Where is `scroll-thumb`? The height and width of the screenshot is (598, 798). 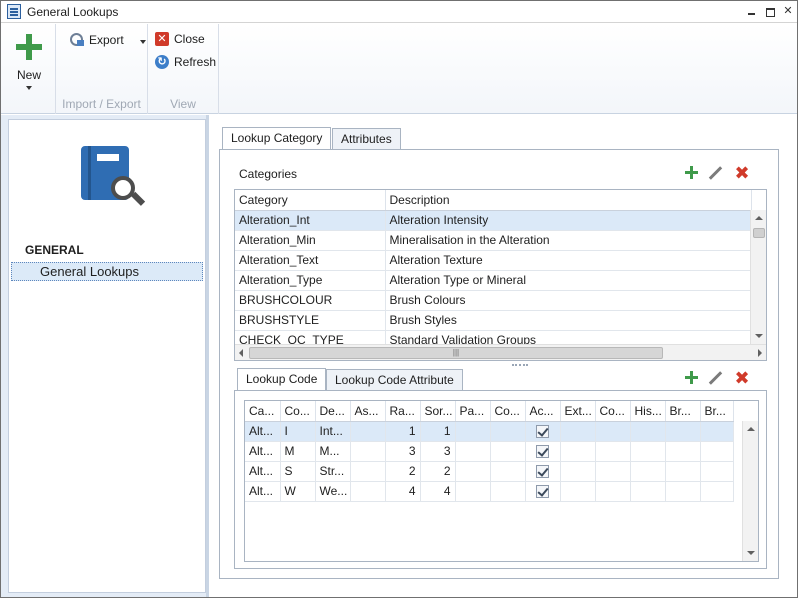 scroll-thumb is located at coordinates (759, 233).